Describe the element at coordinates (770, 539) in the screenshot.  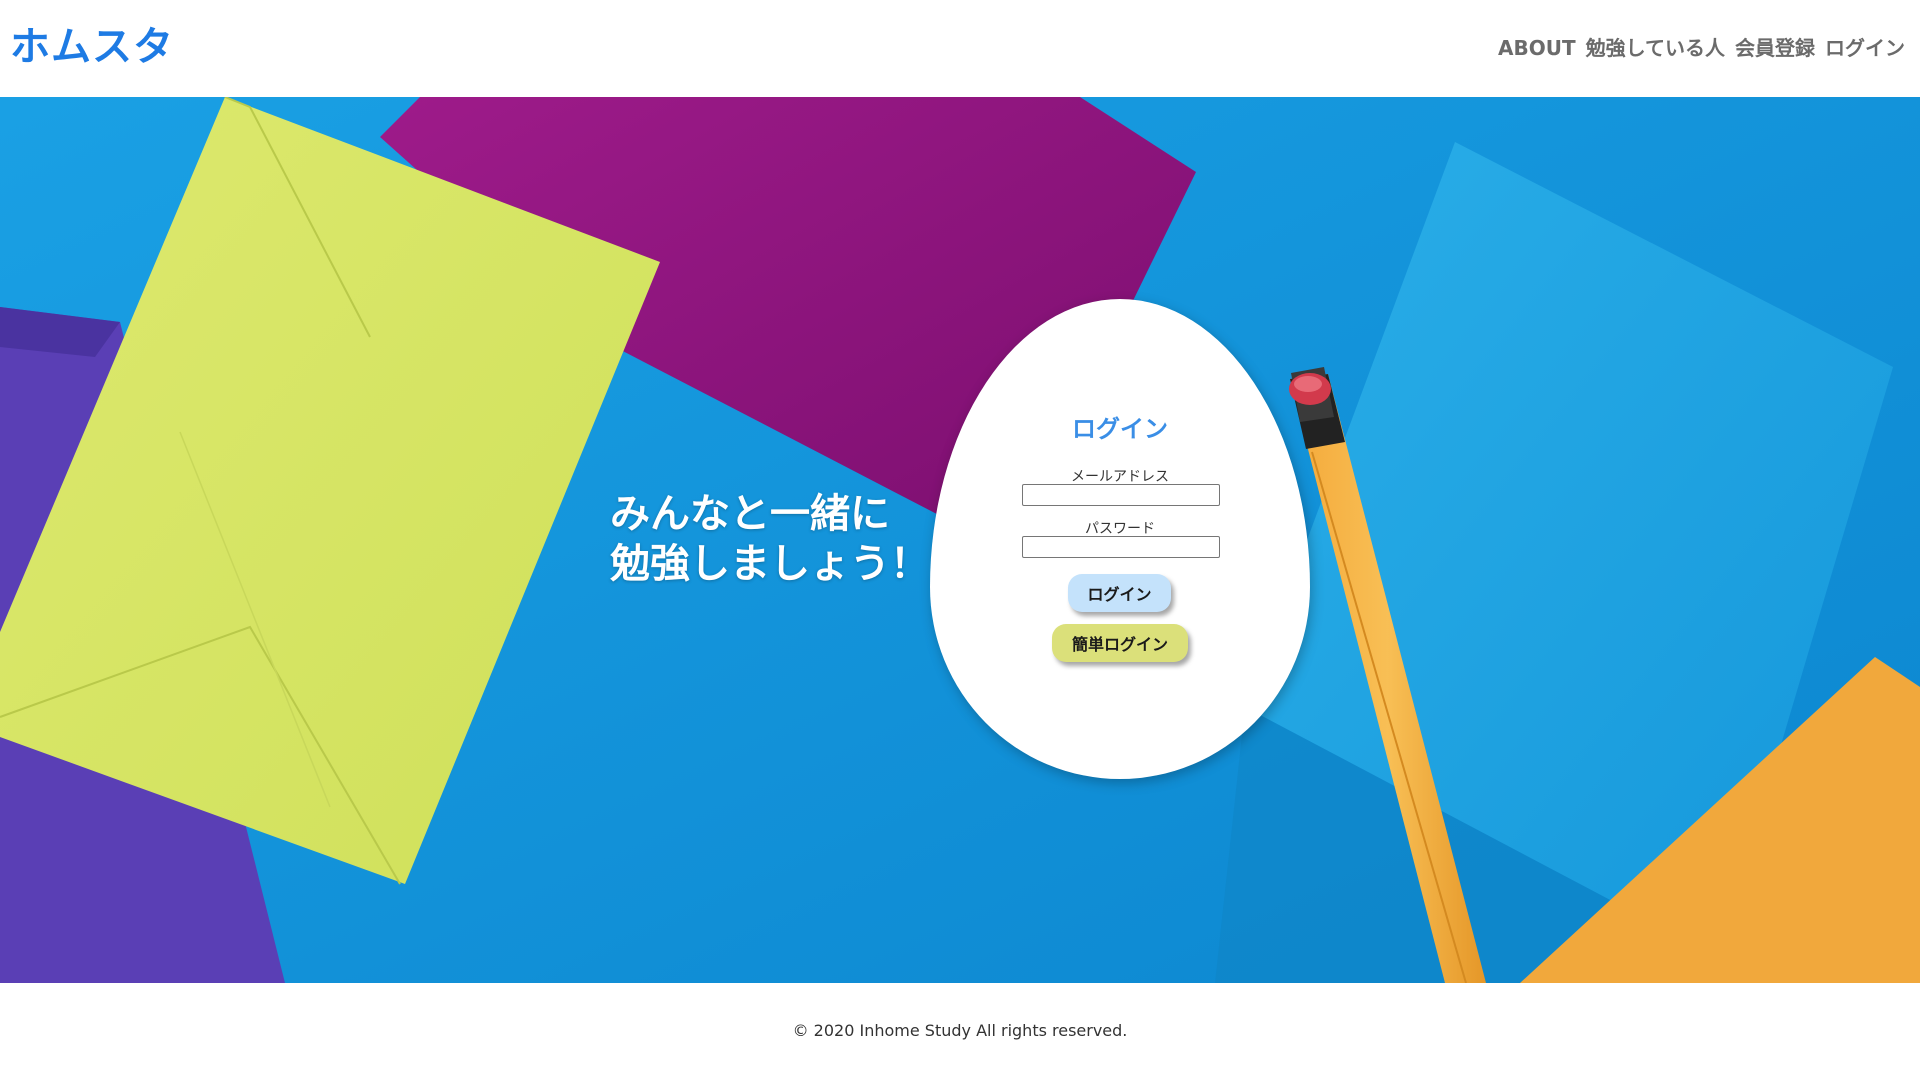
I see `hero-tagline: みんなと一緒に 勉強しましょう！` at that location.